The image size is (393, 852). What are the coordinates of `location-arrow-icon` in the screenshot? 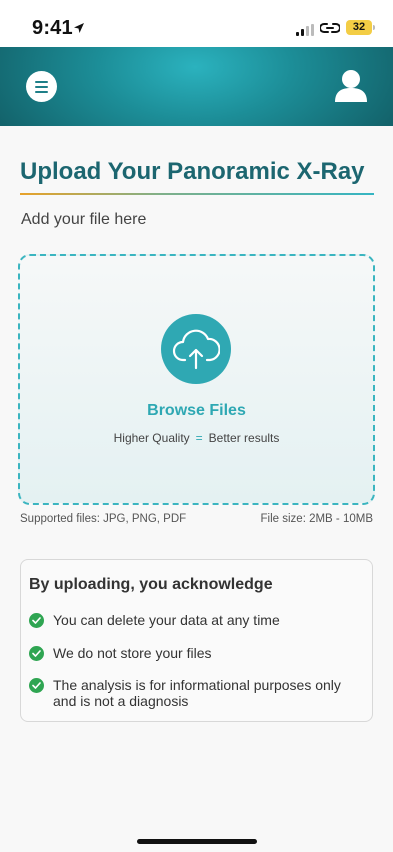 It's located at (79, 30).